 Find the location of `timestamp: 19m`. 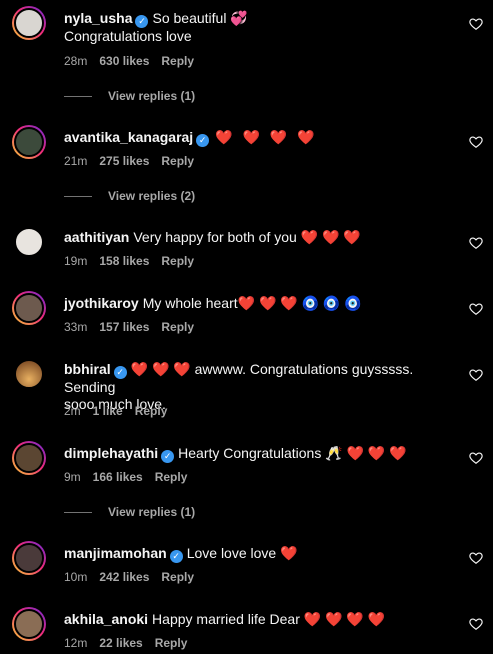

timestamp: 19m is located at coordinates (76, 261).